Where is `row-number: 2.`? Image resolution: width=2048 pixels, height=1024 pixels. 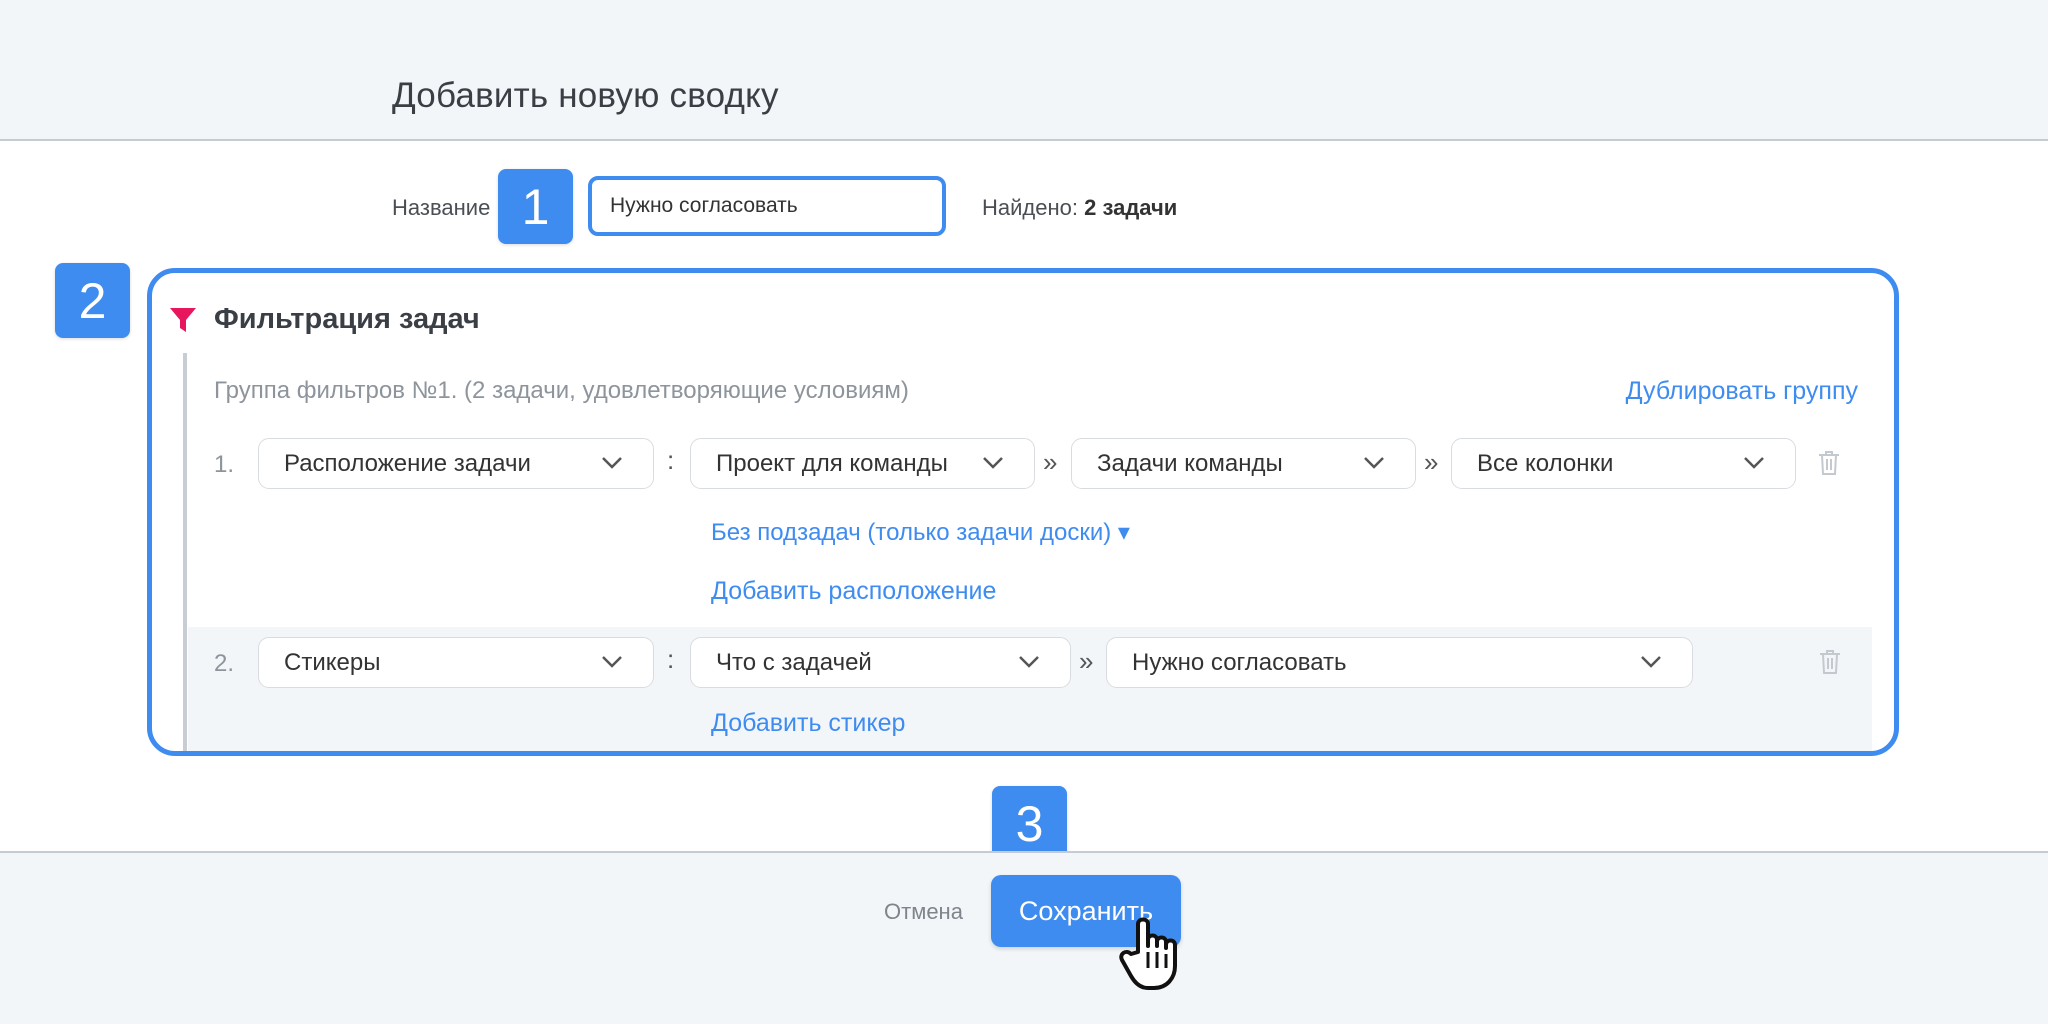
row-number: 2. is located at coordinates (224, 663).